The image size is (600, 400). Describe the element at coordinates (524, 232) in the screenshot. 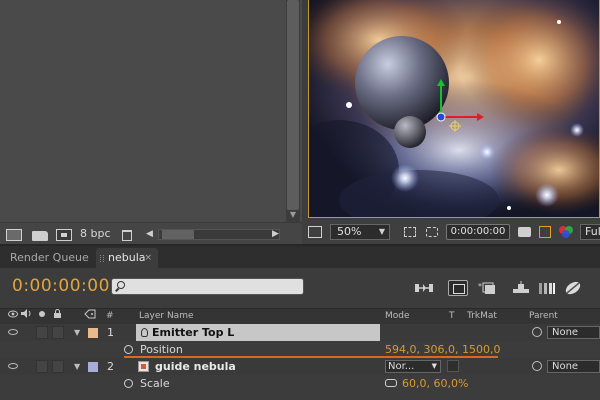

I see `camera-snapshot-icon` at that location.